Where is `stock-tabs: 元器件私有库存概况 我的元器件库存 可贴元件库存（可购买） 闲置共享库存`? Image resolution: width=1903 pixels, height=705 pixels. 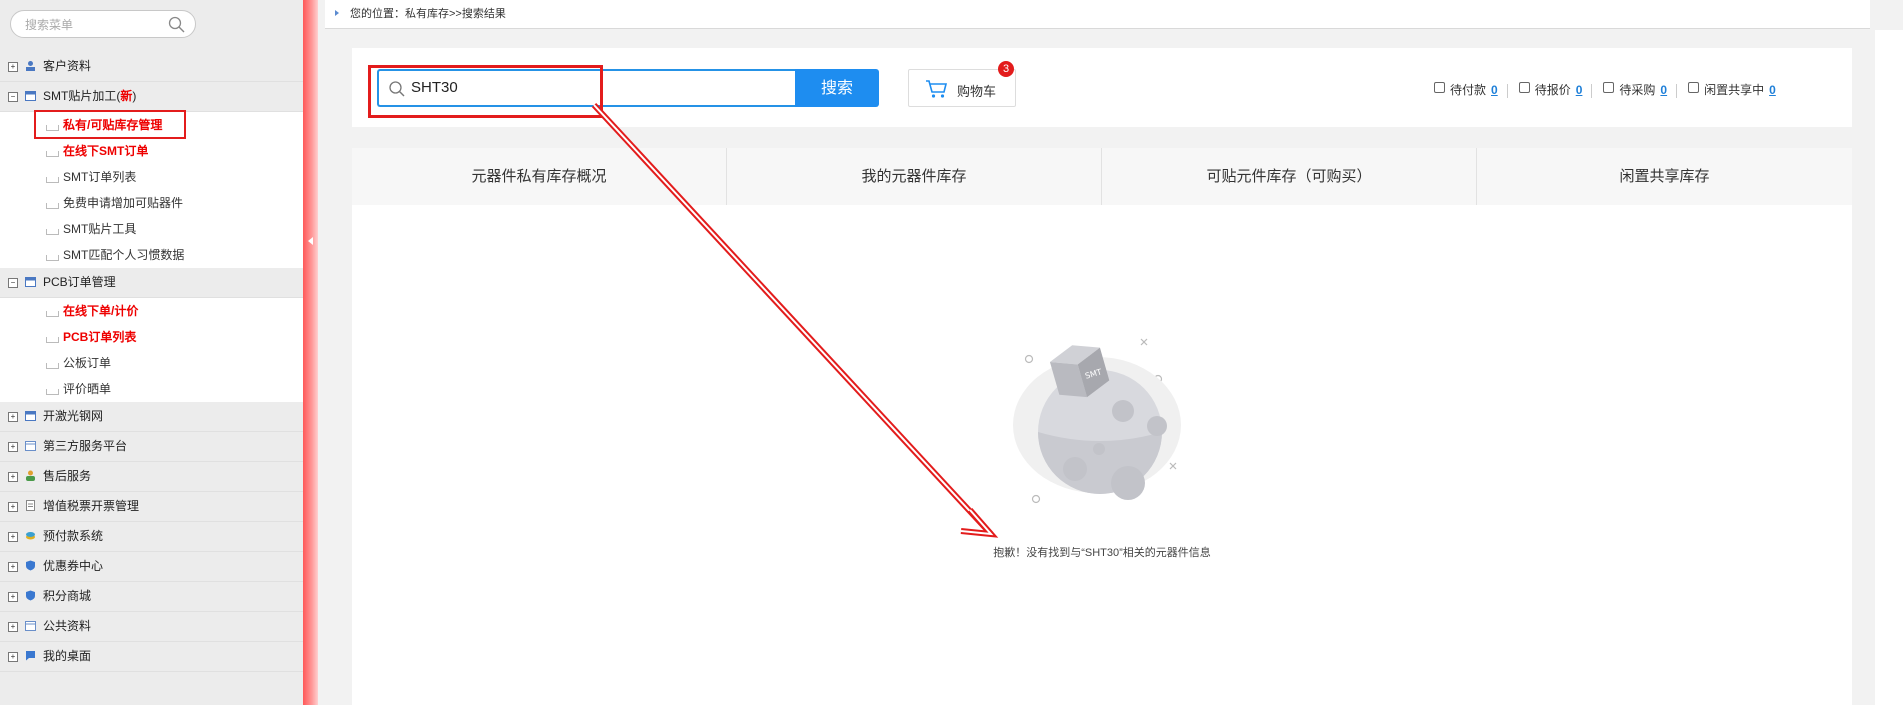 stock-tabs: 元器件私有库存概况 我的元器件库存 可贴元件库存（可购买） 闲置共享库存 is located at coordinates (1102, 177).